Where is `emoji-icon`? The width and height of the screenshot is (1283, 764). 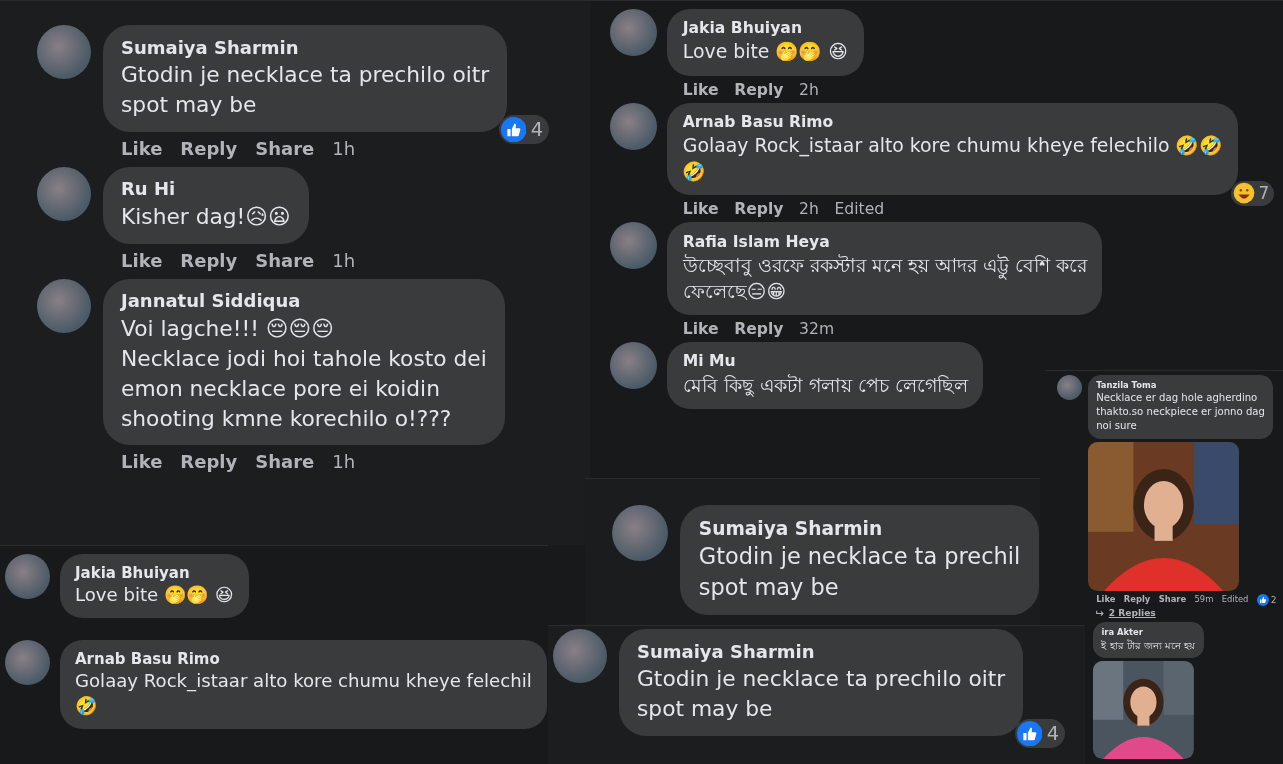
emoji-icon is located at coordinates (1243, 193).